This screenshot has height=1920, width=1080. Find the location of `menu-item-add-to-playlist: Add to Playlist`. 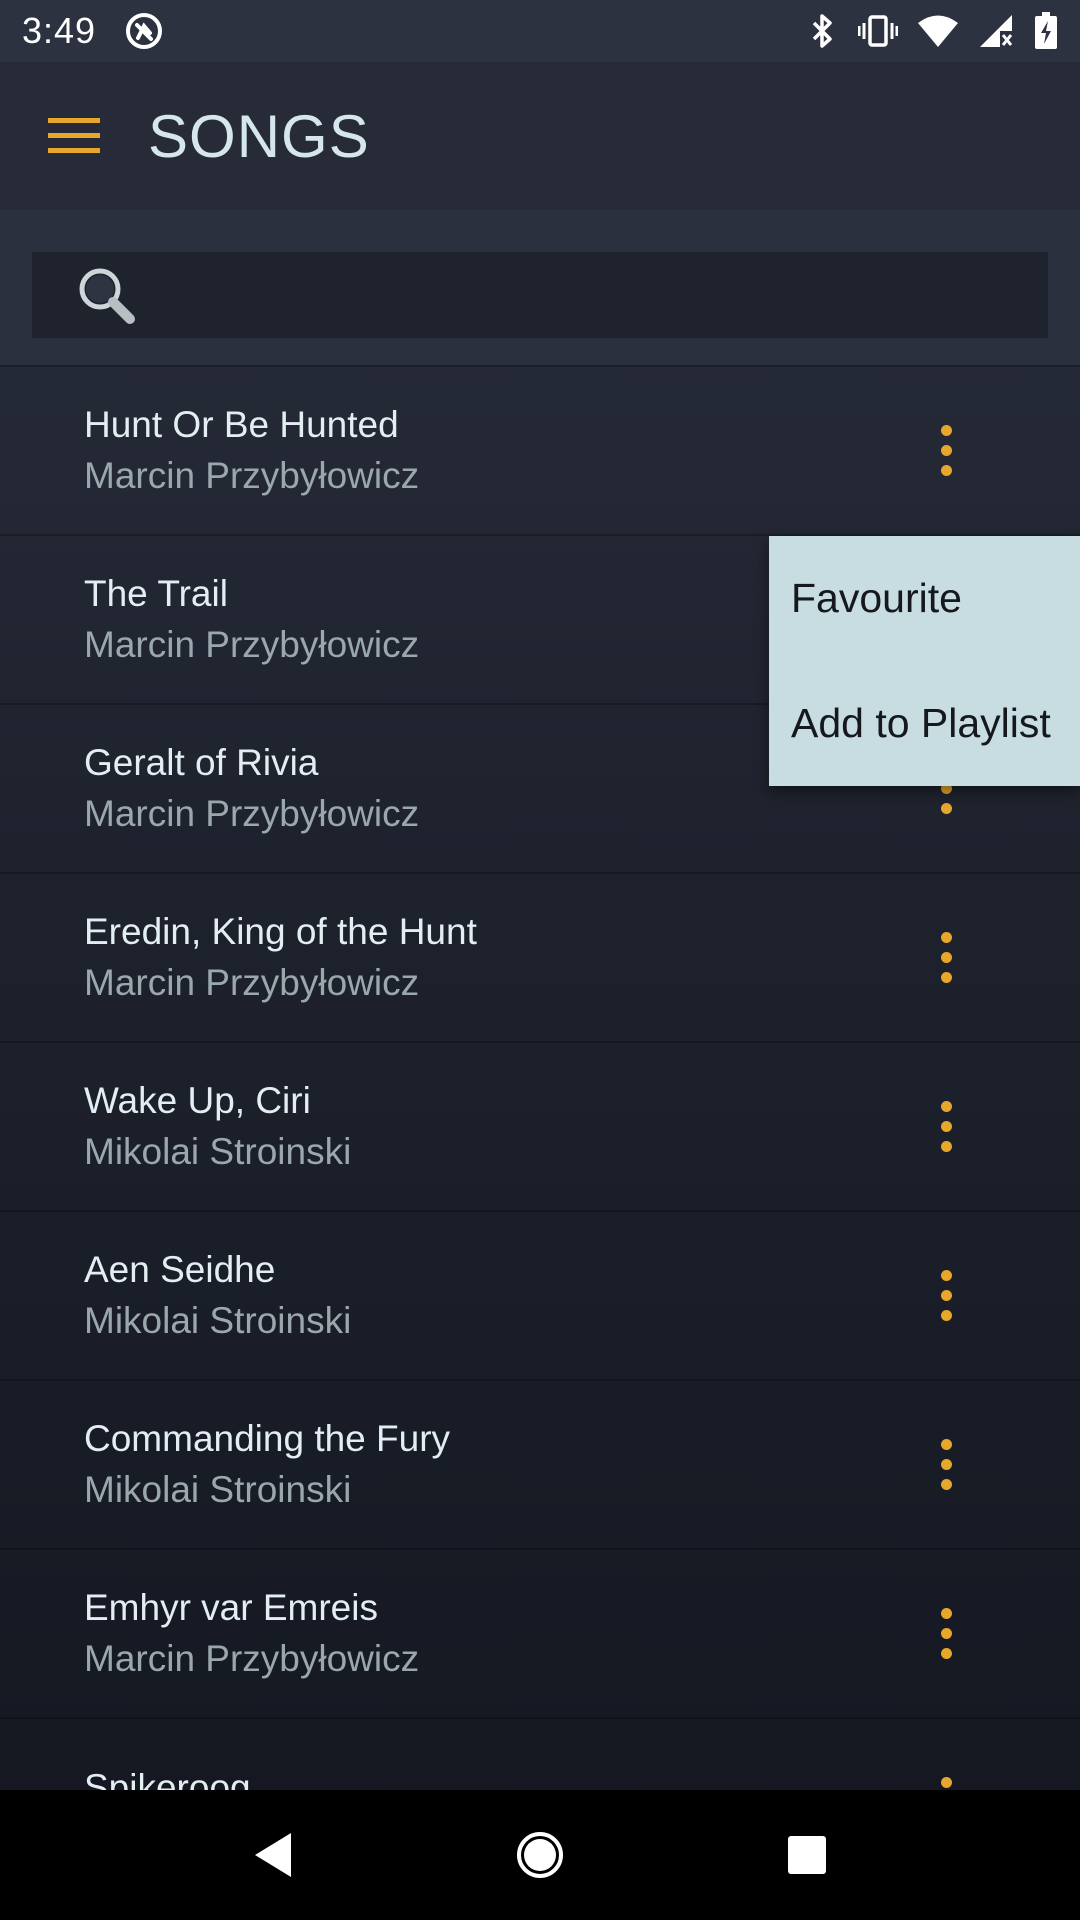

menu-item-add-to-playlist: Add to Playlist is located at coordinates (924, 723).